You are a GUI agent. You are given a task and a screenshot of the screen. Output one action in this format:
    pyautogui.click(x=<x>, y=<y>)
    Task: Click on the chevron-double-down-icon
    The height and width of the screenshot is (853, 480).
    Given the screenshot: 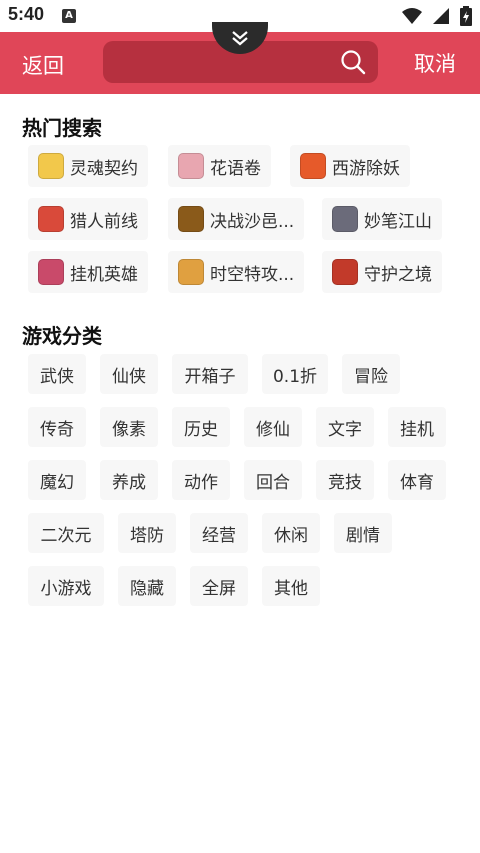 What is the action you would take?
    pyautogui.click(x=240, y=38)
    